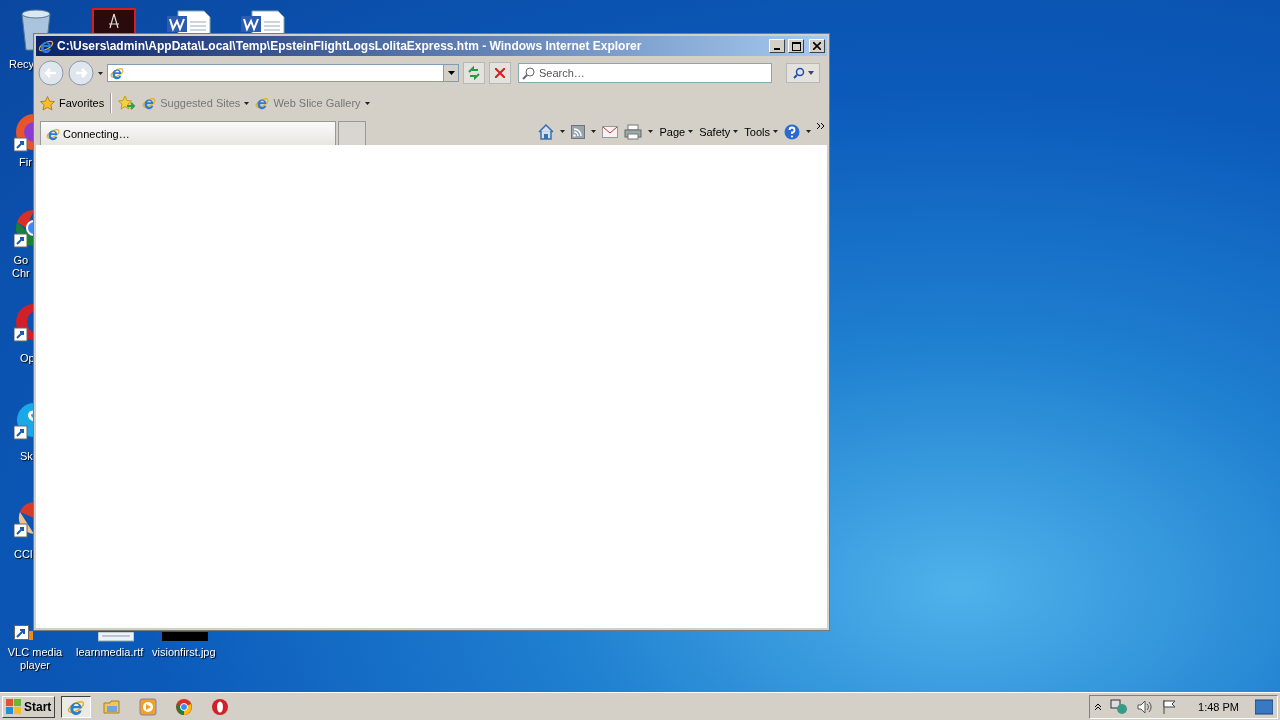 The height and width of the screenshot is (720, 1280). What do you see at coordinates (761, 131) in the screenshot?
I see `command-menu: Tools` at bounding box center [761, 131].